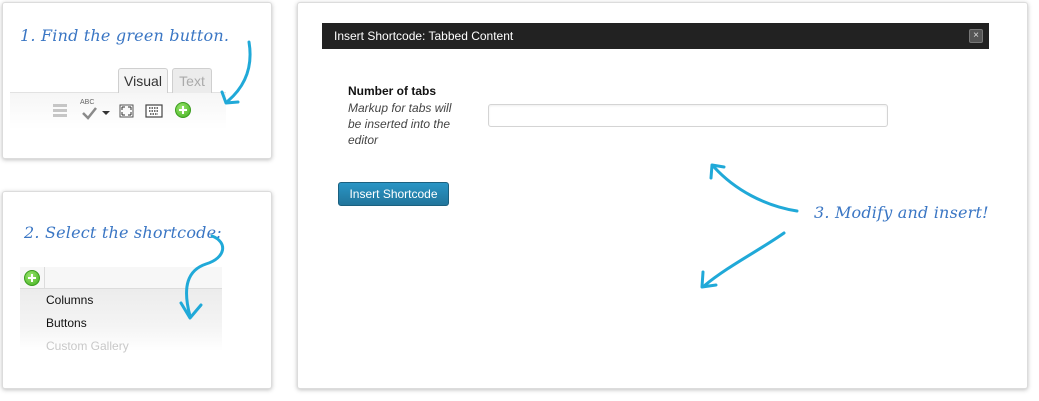 This screenshot has height=401, width=1039. I want to click on arrow-to-green-button-icon, so click(236, 72).